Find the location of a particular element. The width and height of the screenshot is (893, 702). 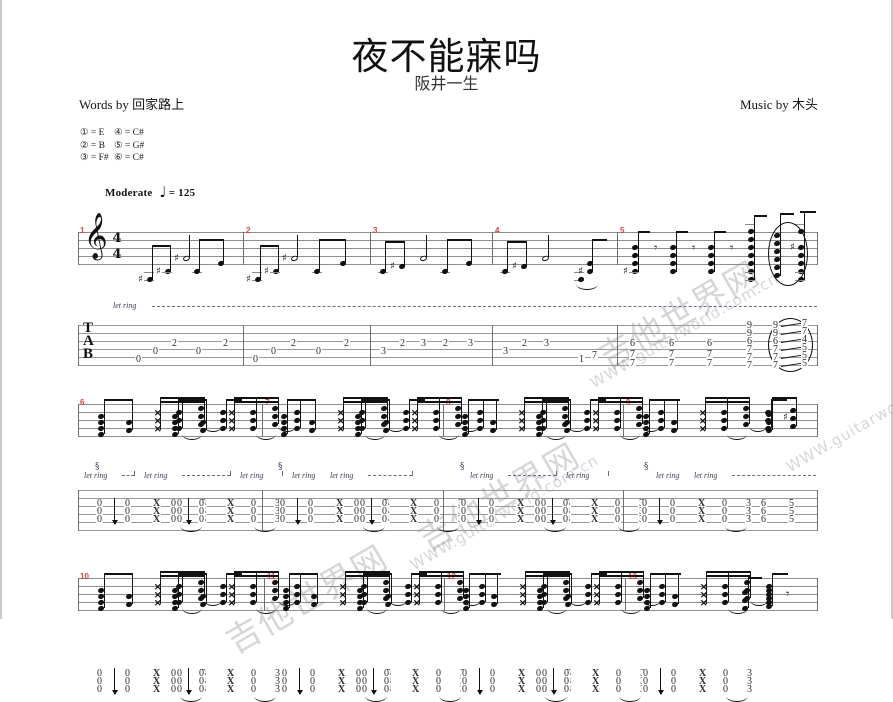

tuning-note-6: = C# is located at coordinates (134, 158).